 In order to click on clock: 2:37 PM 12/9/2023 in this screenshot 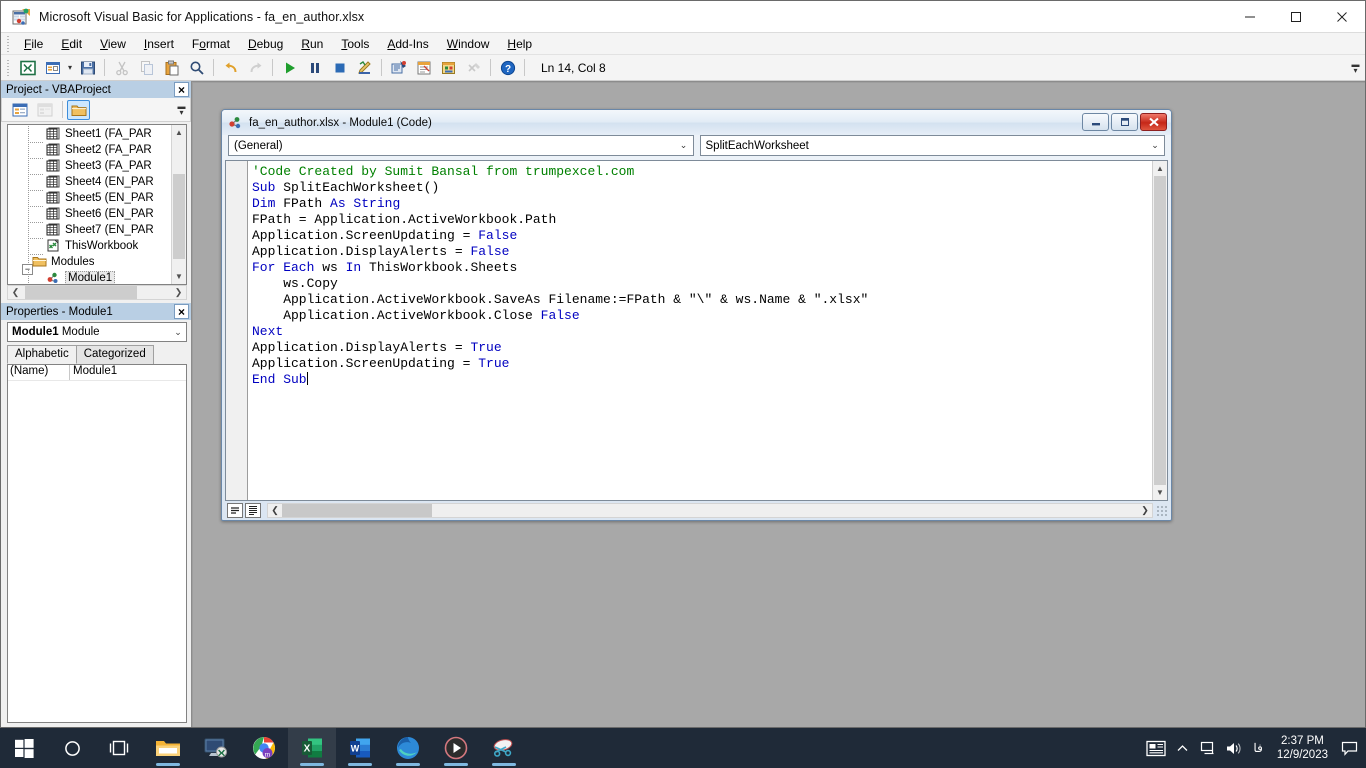, I will do `click(1302, 748)`.